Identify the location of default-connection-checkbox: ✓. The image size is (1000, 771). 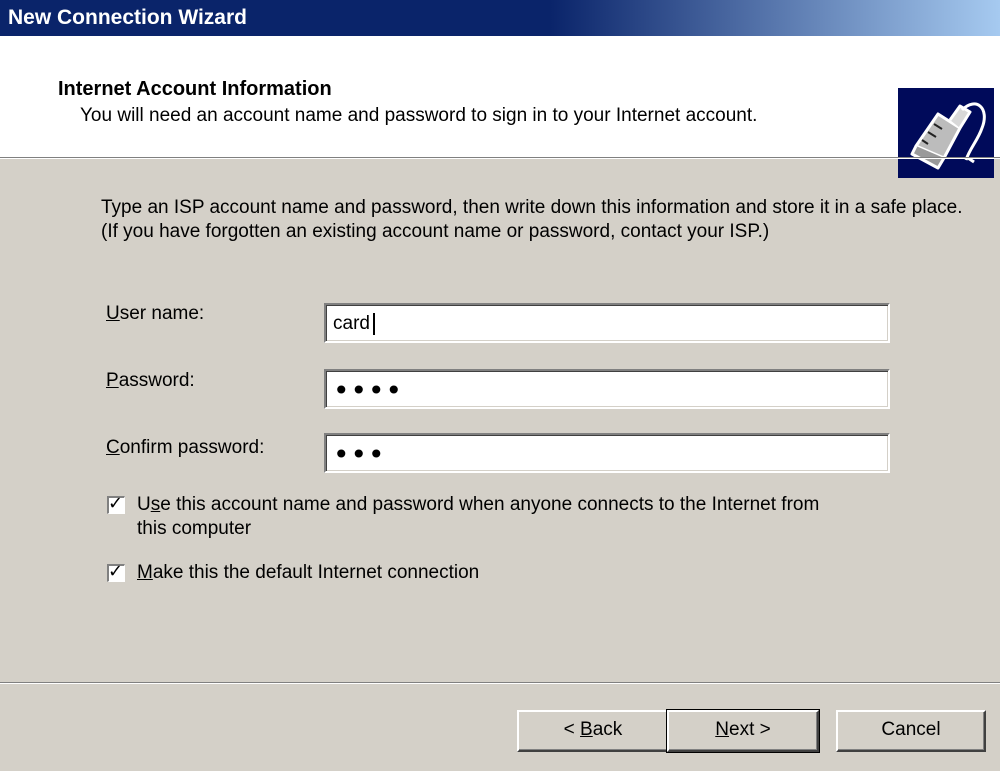
(116, 571).